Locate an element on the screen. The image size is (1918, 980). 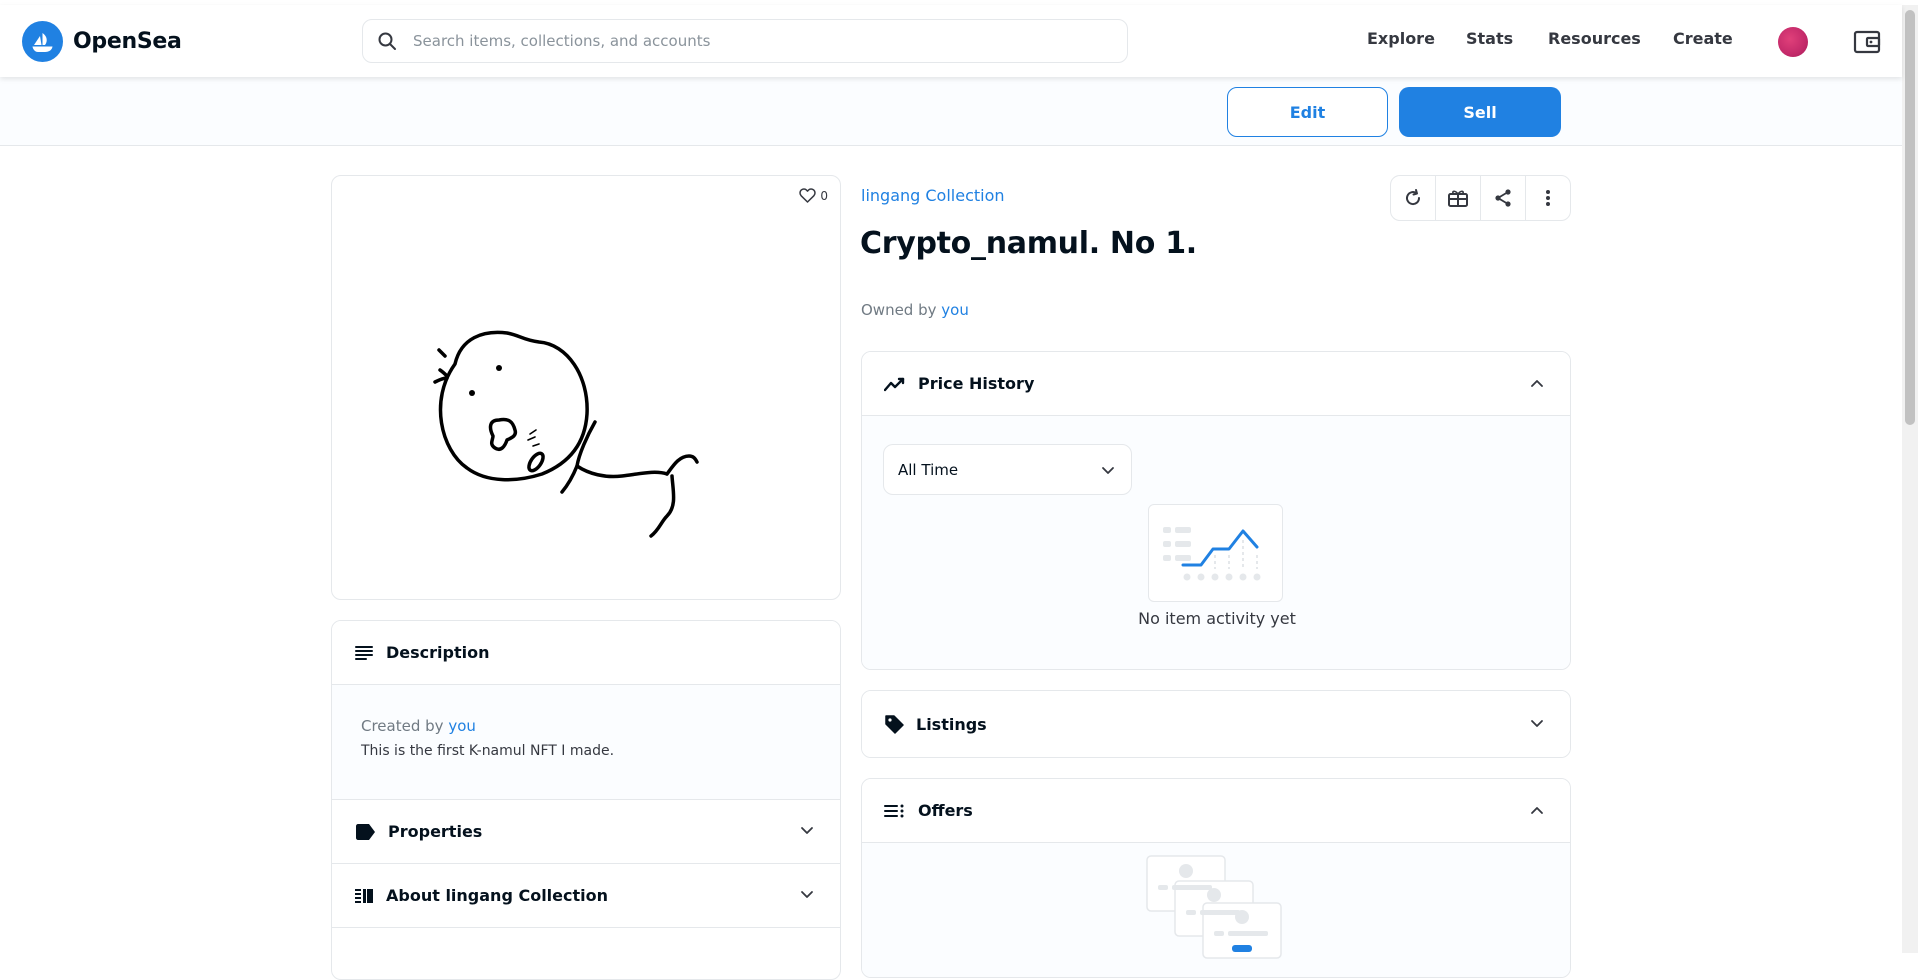
transfer-gift-button is located at coordinates (1458, 198).